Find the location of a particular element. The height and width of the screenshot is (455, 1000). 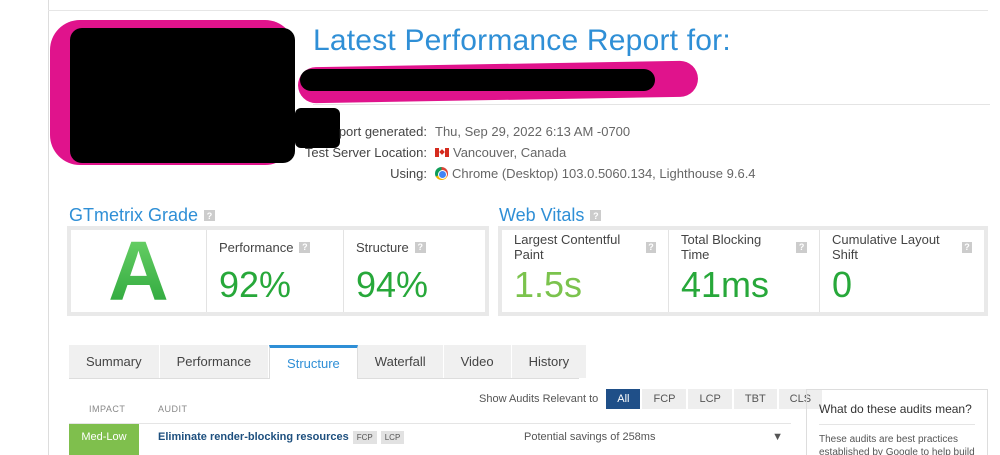

web-vitals-heading: Web Vitals ? is located at coordinates (550, 215).